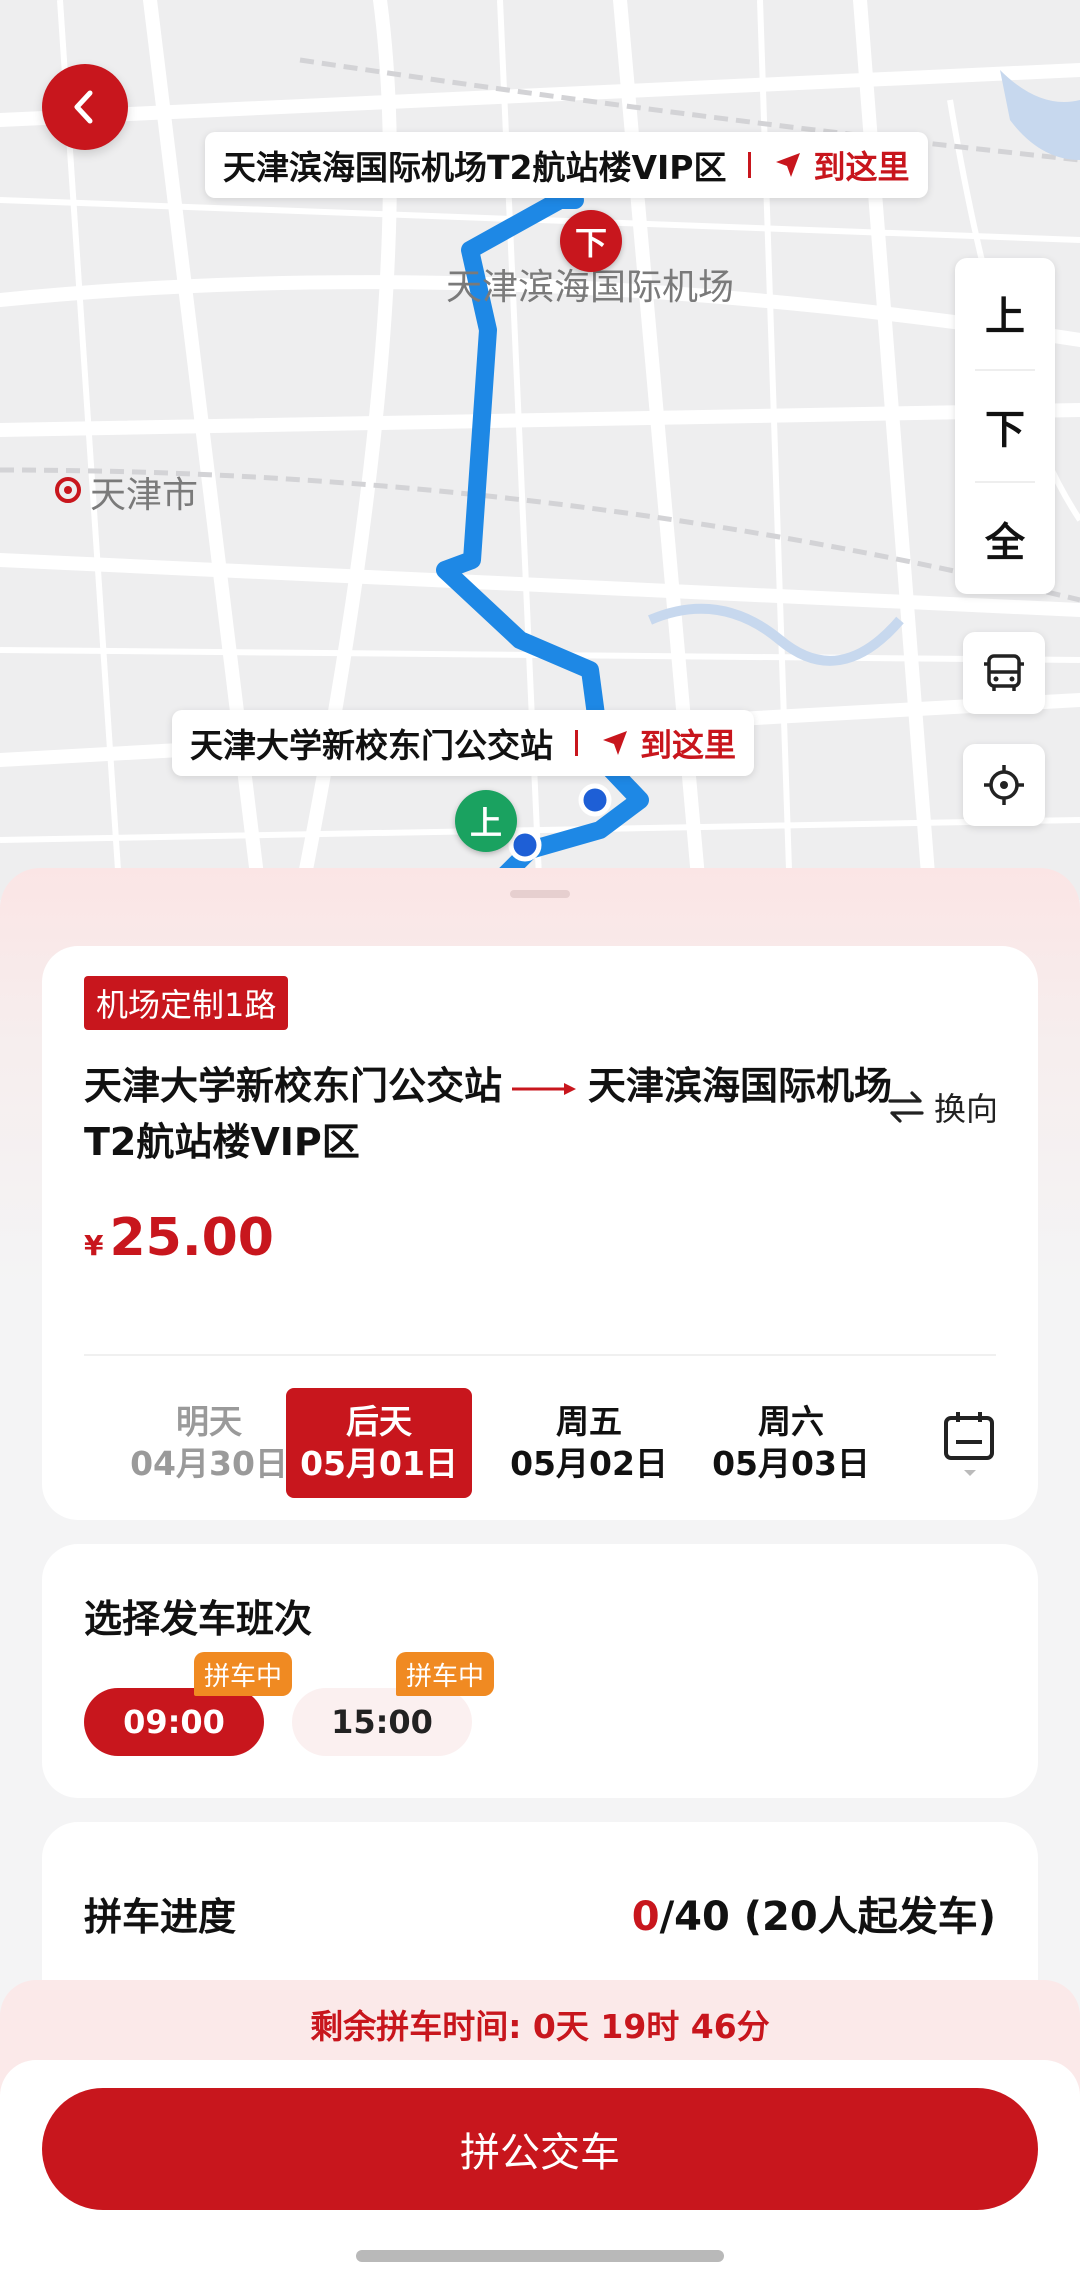 This screenshot has width=1080, height=2285. Describe the element at coordinates (475, 167) in the screenshot. I see `dropoff-name: 天津滨海国际机场T2航站楼VIP区` at that location.